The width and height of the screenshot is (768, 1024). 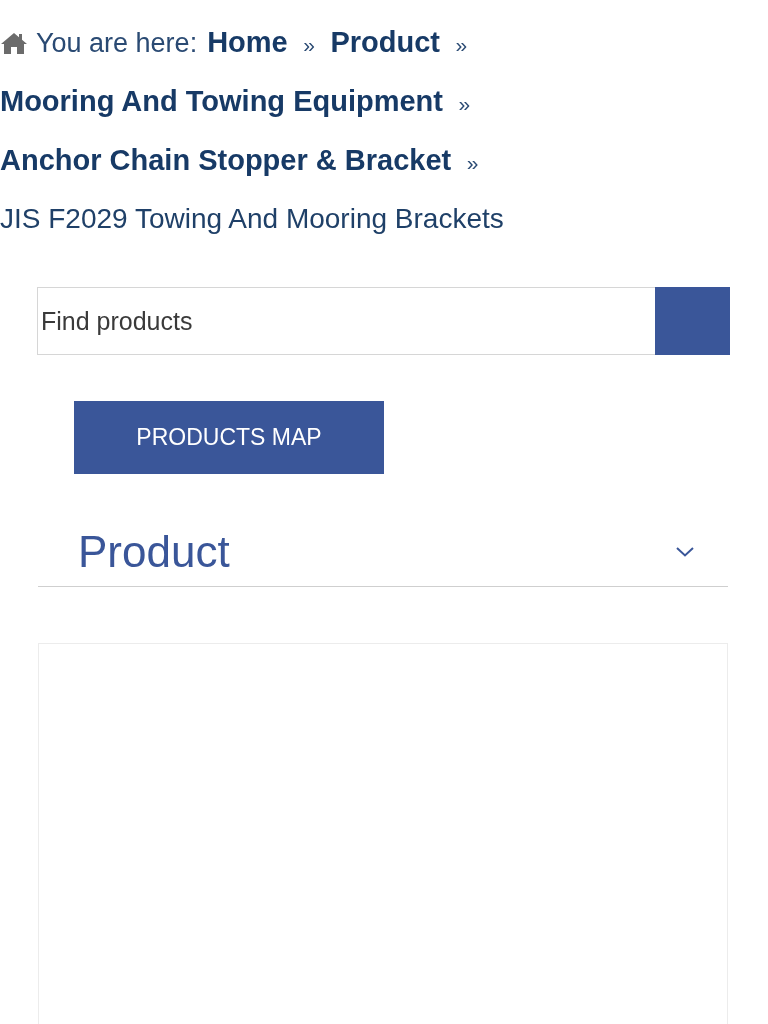 What do you see at coordinates (252, 218) in the screenshot?
I see `breadcrumb-current: JIS F2029 Towing And Mooring Brackets` at bounding box center [252, 218].